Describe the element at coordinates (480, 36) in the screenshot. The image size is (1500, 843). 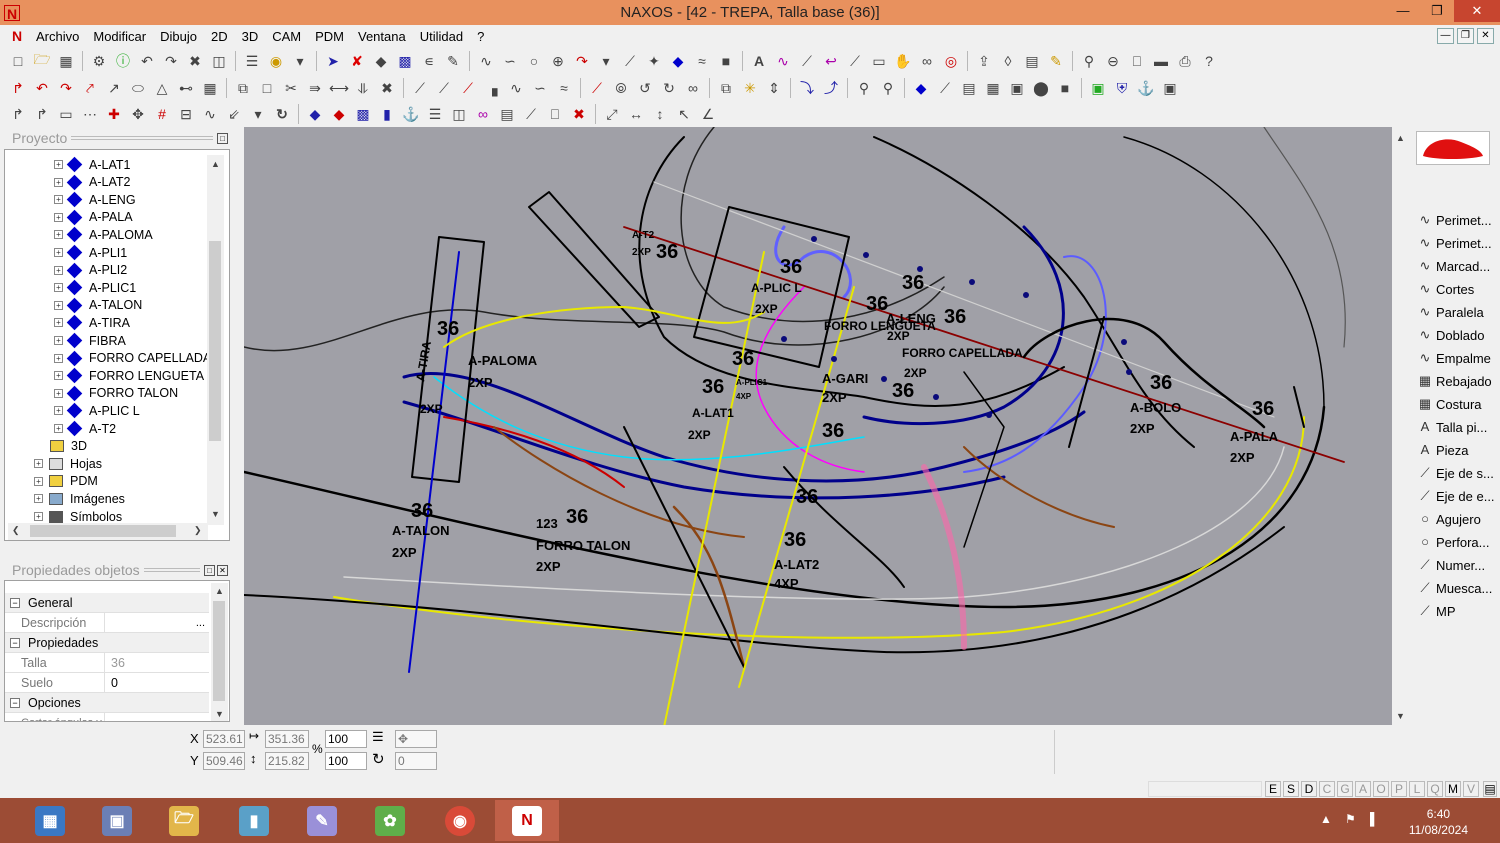
I see `menu-help: ?` at that location.